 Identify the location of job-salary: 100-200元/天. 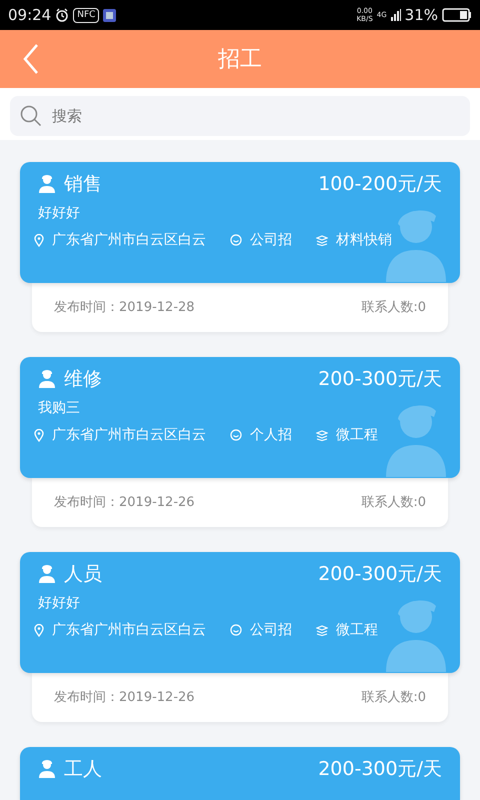
(380, 184).